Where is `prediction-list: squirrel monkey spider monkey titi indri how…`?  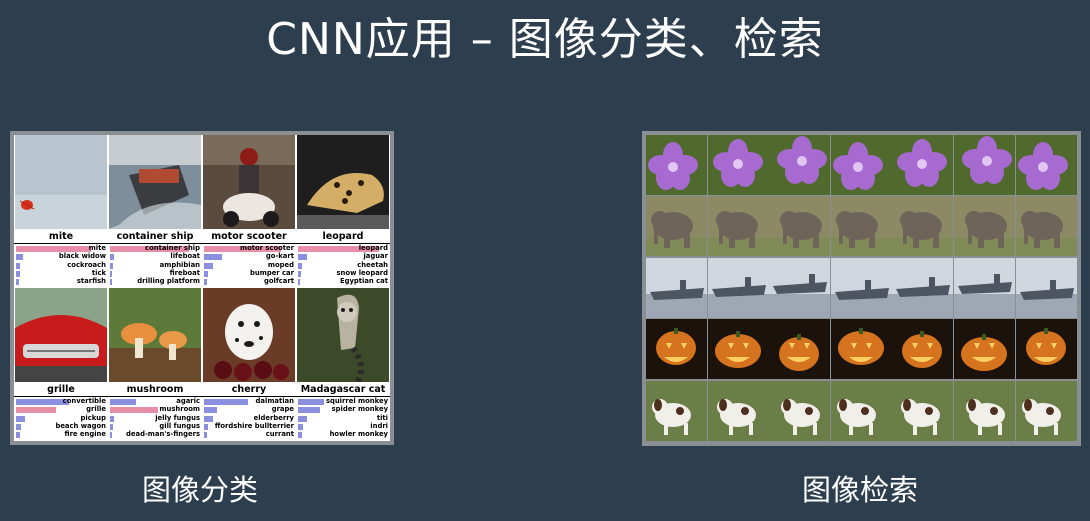
prediction-list: squirrel monkey spider monkey titi indri how… is located at coordinates (343, 418).